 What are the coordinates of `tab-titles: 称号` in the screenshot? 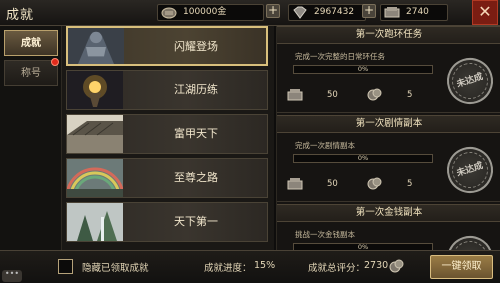 It's located at (31, 72).